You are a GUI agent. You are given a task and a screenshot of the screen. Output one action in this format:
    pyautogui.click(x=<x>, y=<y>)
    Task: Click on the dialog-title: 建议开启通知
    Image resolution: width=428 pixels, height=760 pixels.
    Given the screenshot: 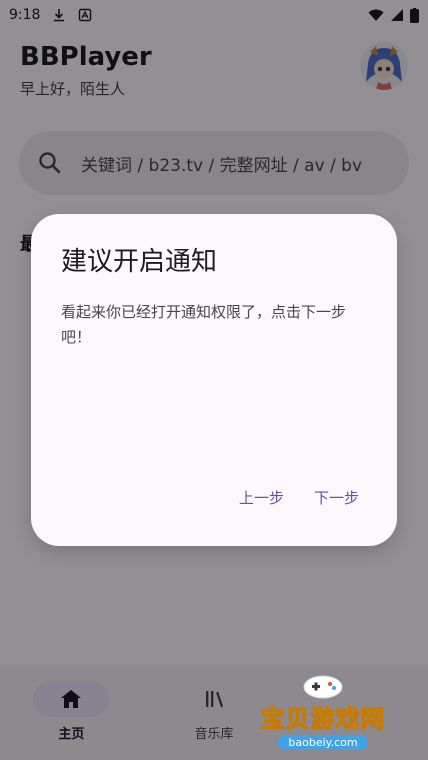 What is the action you would take?
    pyautogui.click(x=139, y=262)
    